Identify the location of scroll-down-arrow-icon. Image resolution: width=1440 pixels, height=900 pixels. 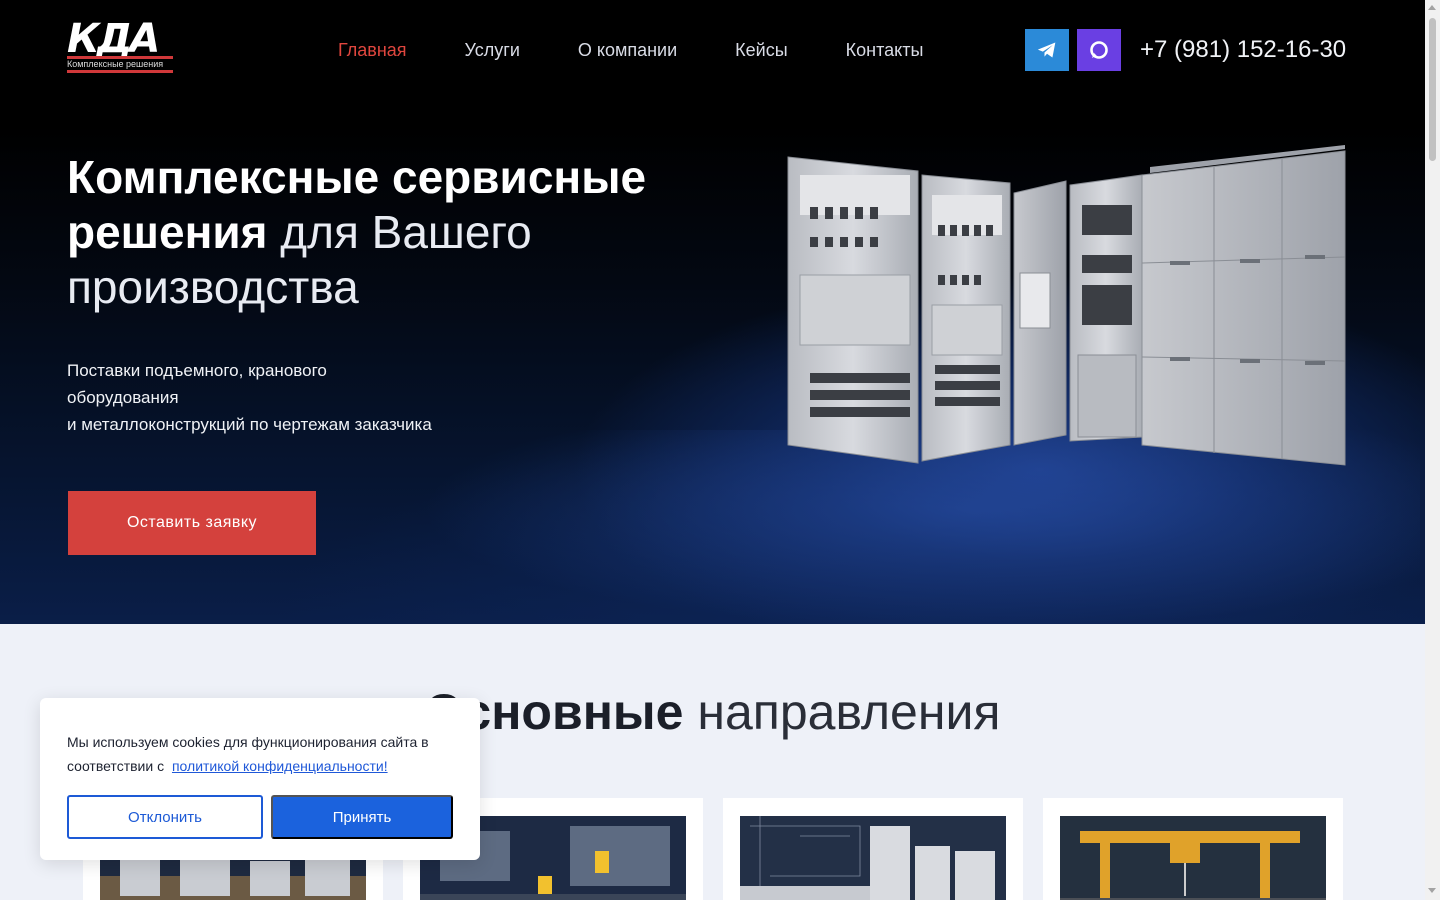
(1432, 890).